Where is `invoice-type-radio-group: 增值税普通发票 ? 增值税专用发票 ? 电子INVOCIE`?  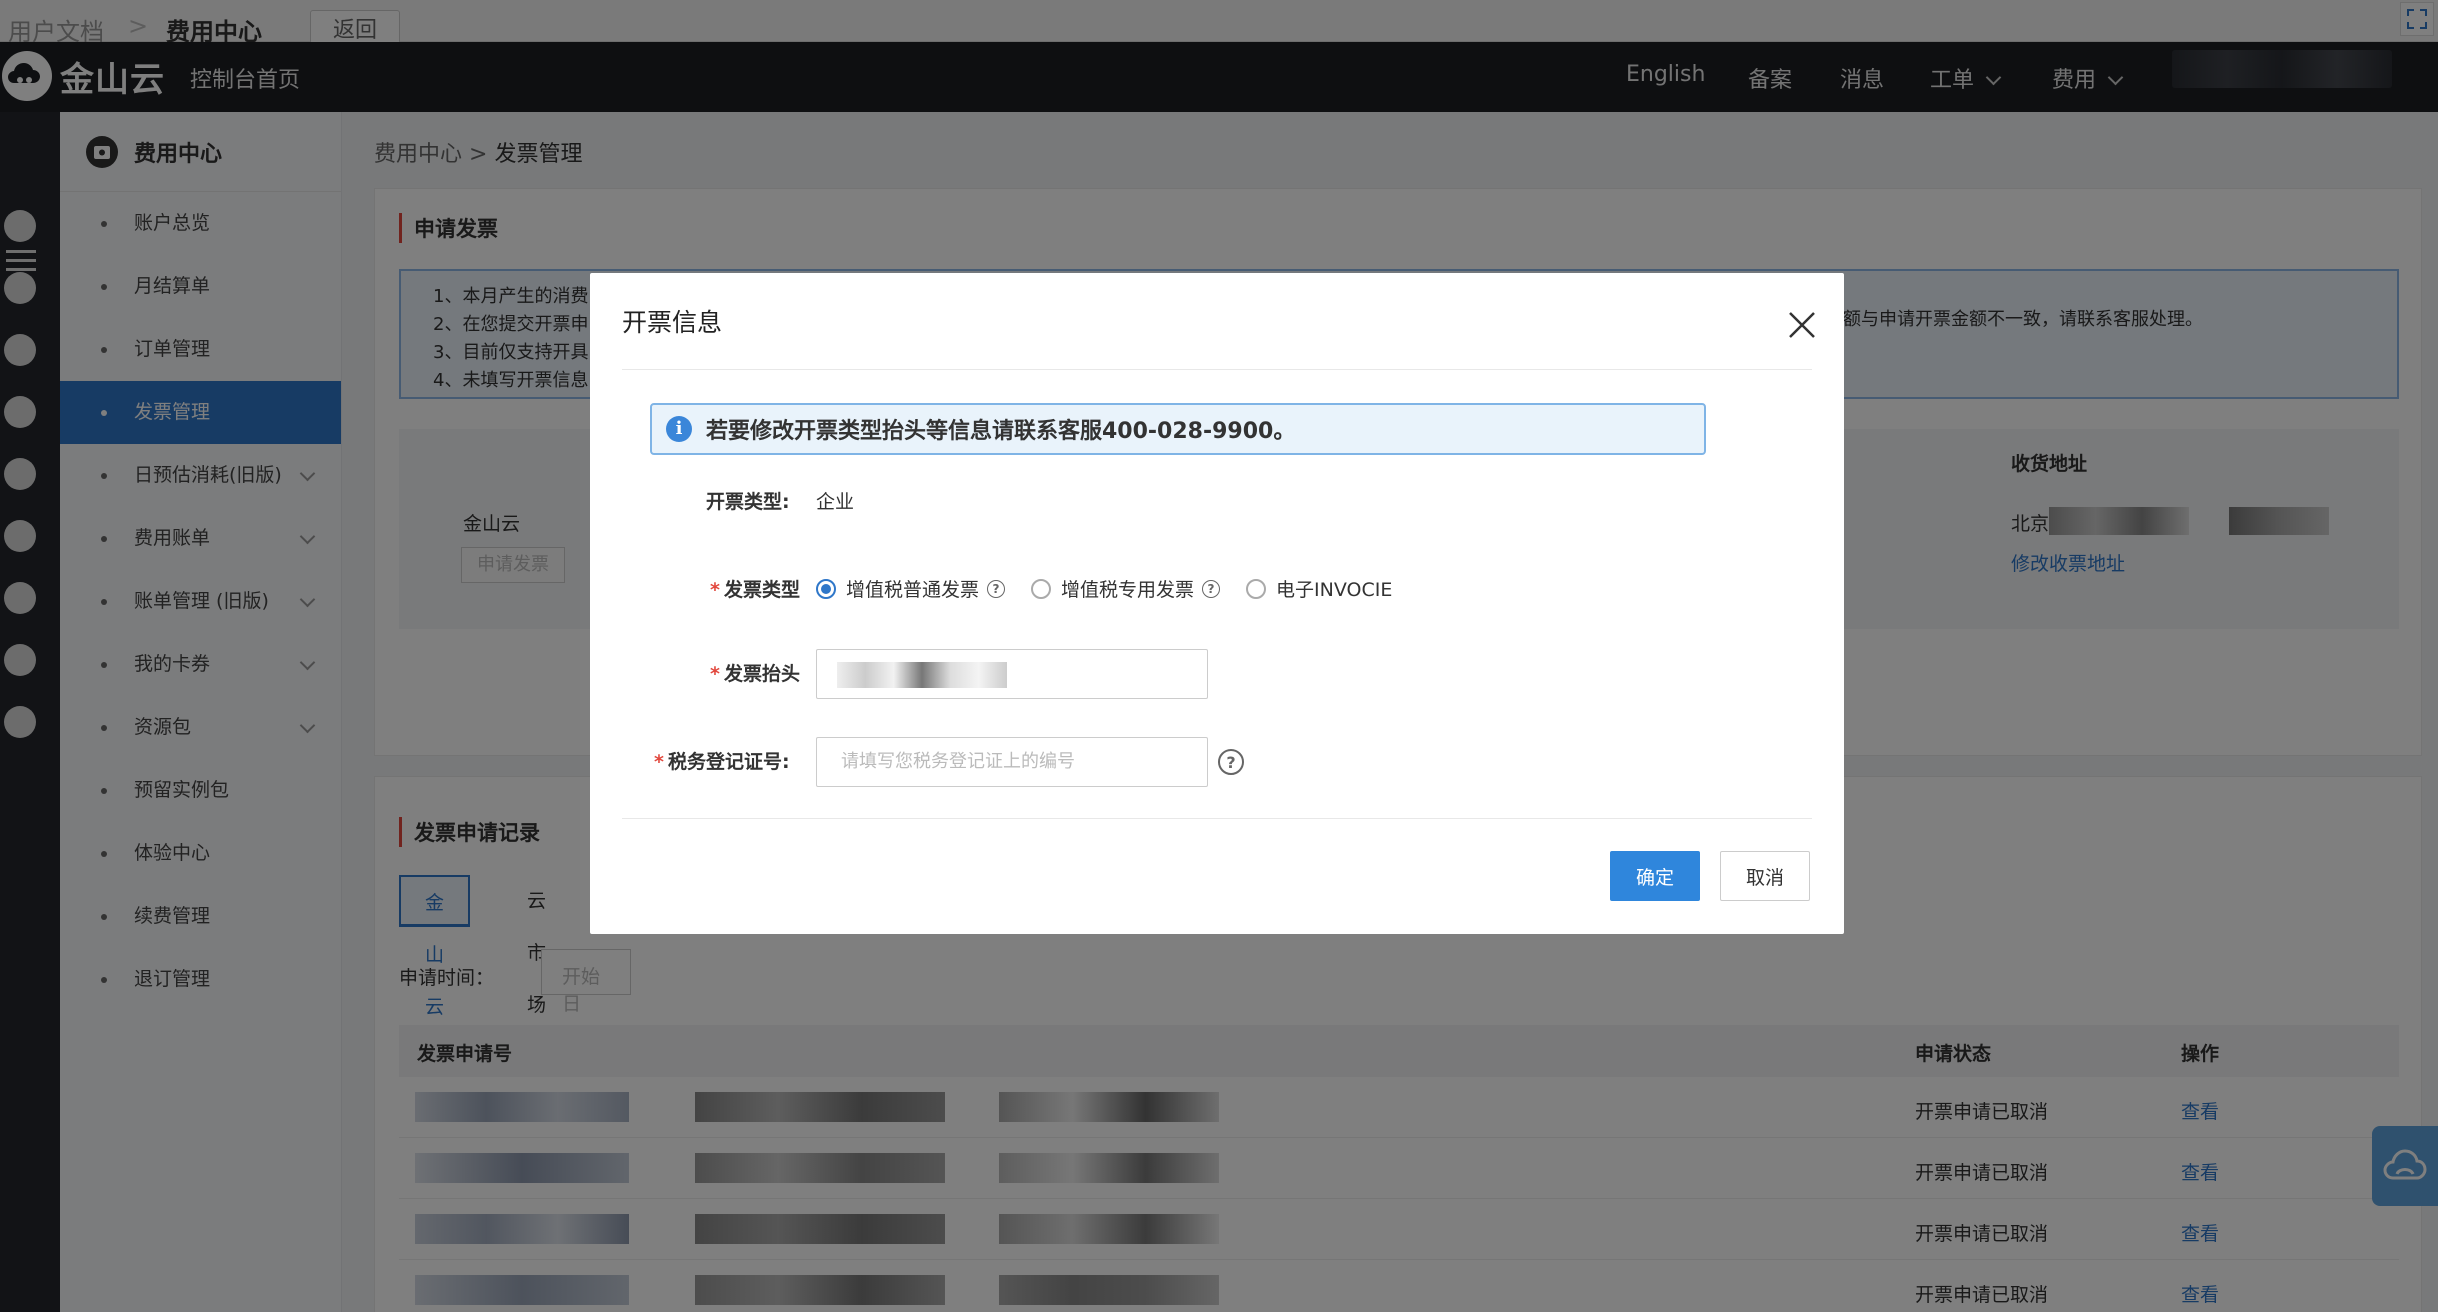
invoice-type-radio-group: 增值税普通发票 ? 增值税专用发票 ? 电子INVOCIE is located at coordinates (1117, 588).